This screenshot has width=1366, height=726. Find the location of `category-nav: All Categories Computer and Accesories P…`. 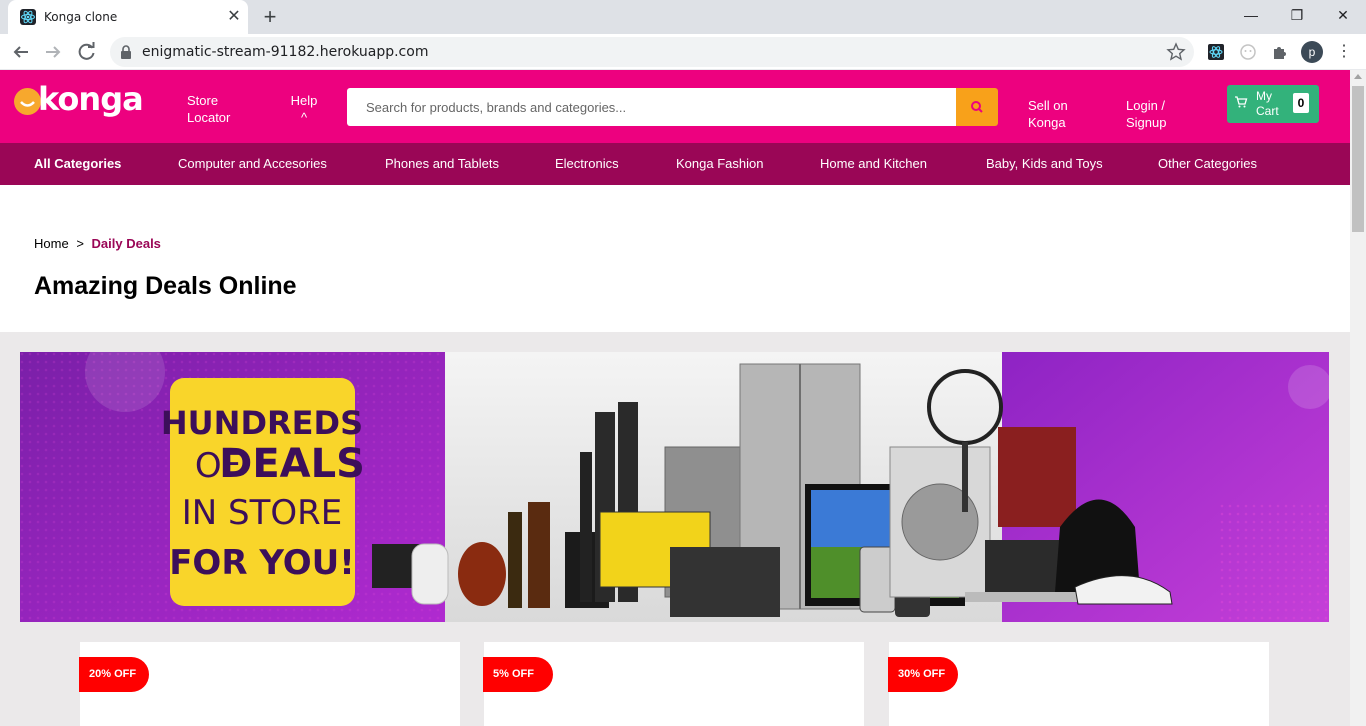

category-nav: All Categories Computer and Accesories P… is located at coordinates (675, 164).